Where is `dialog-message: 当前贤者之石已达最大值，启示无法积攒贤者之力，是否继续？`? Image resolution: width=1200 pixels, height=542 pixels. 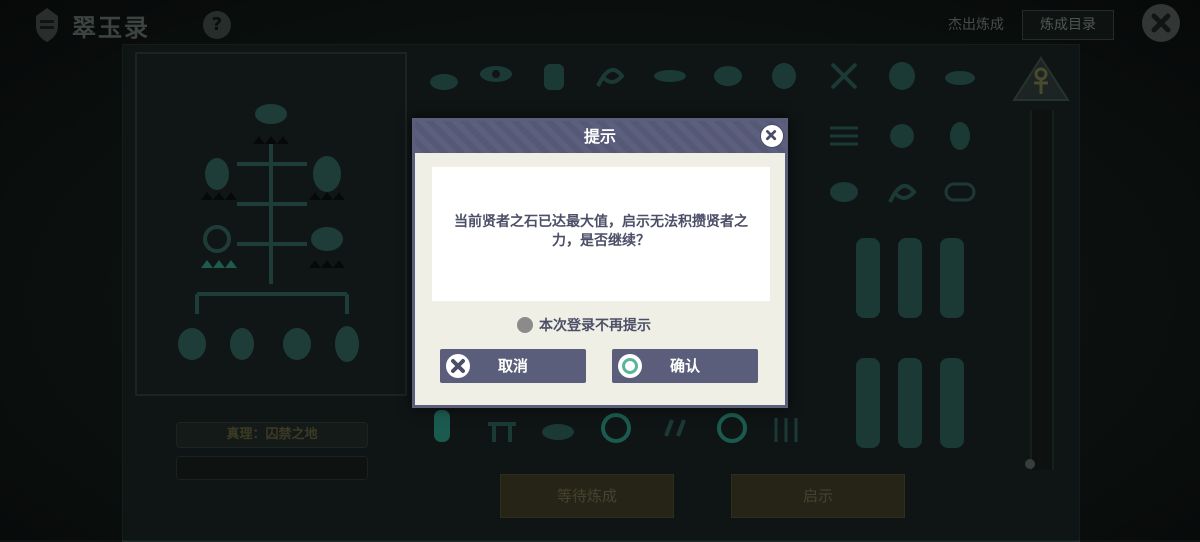
dialog-message: 当前贤者之石已达最大值，启示无法积攒贤者之力，是否继续？ is located at coordinates (601, 231).